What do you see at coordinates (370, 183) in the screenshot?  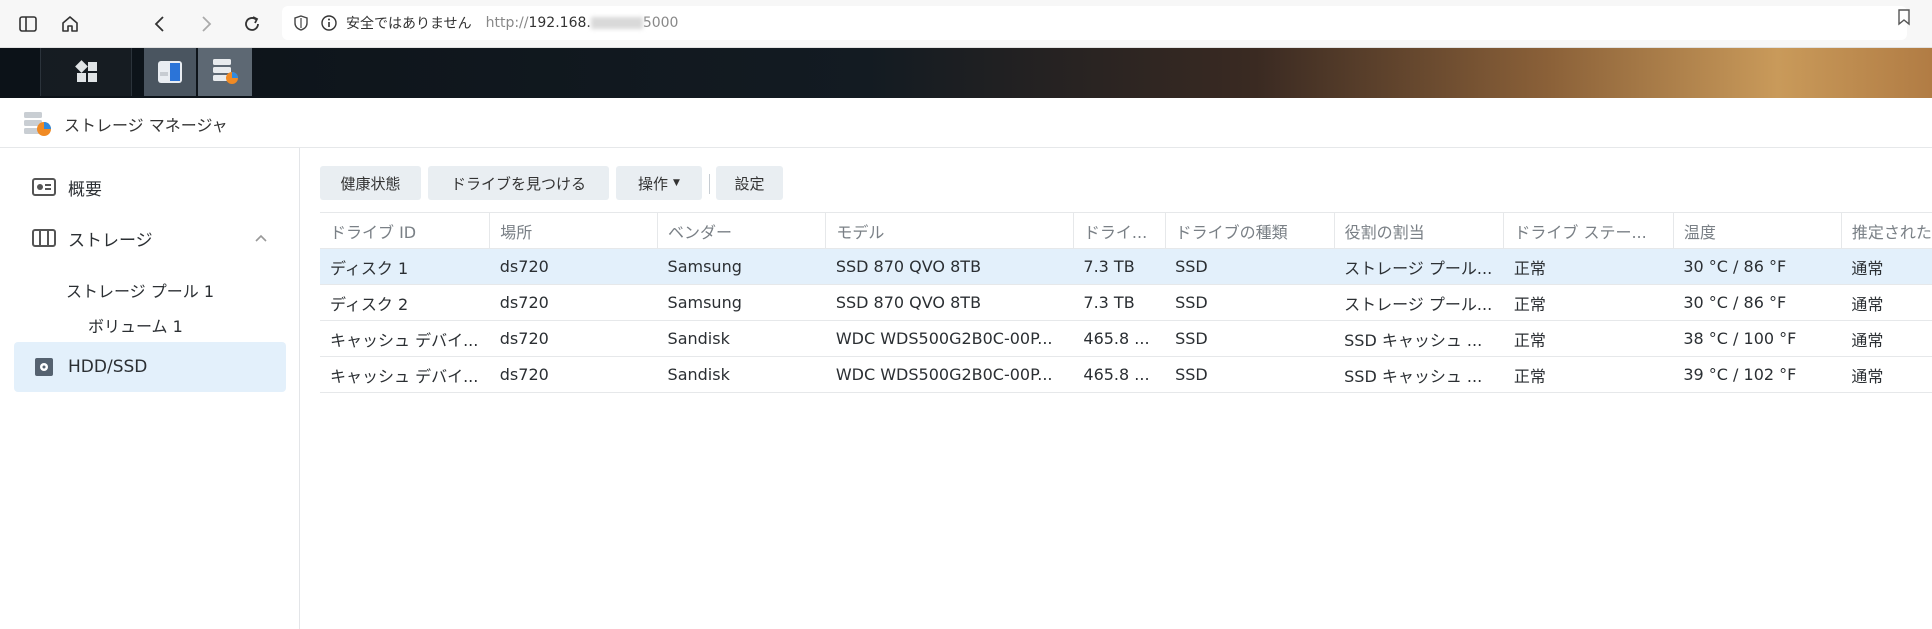 I see `health-button: 健康状態` at bounding box center [370, 183].